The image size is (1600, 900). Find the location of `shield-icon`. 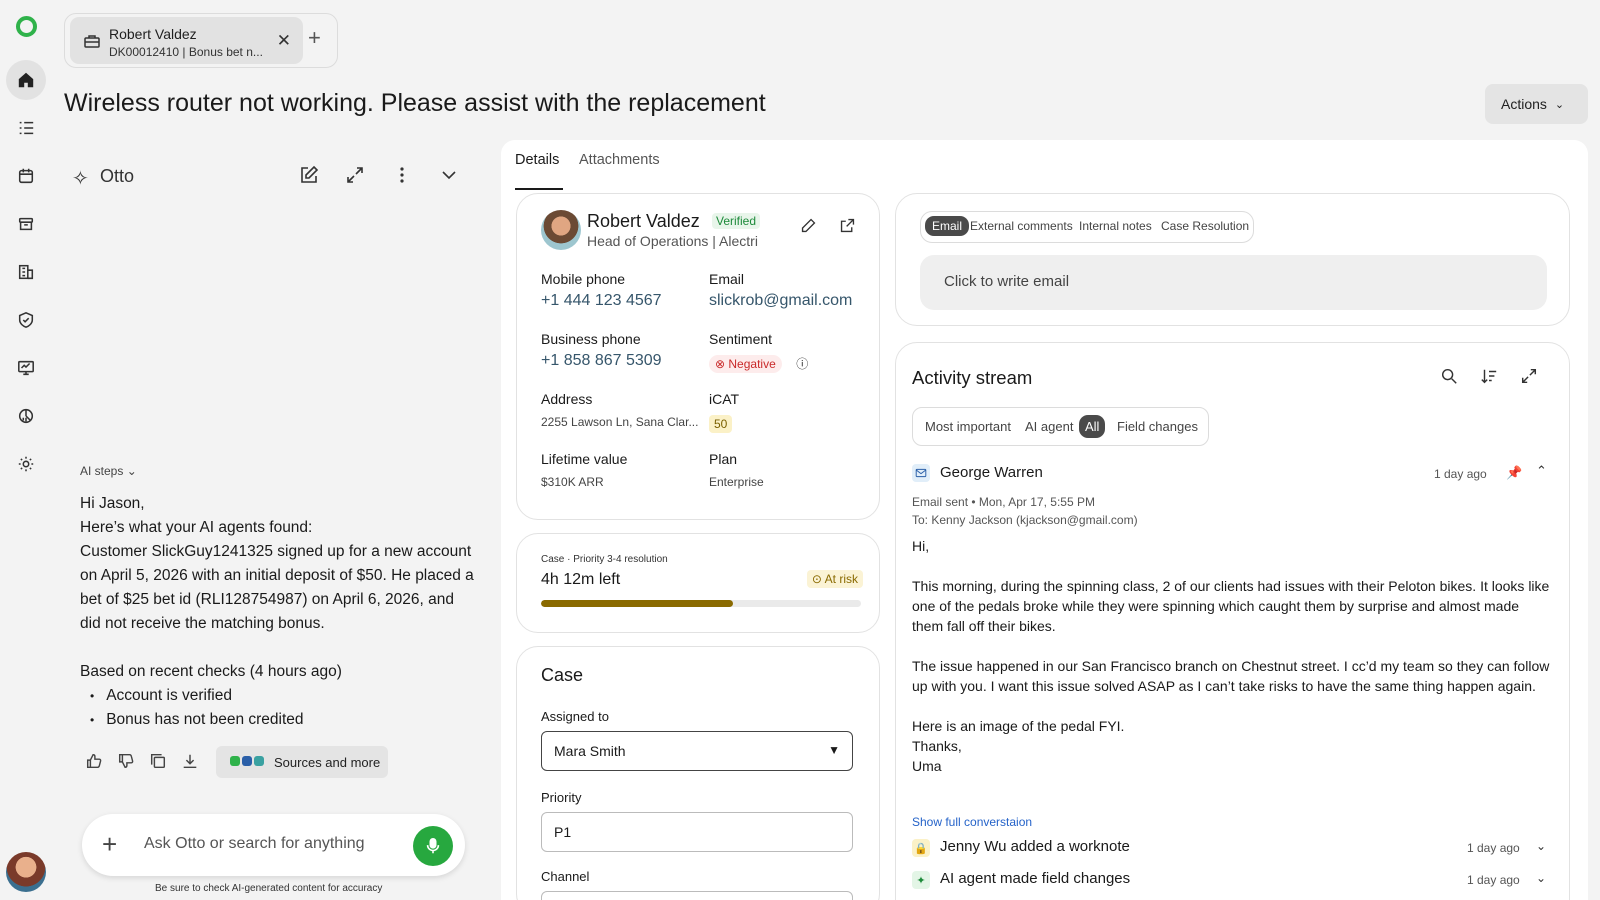

shield-icon is located at coordinates (26, 320).